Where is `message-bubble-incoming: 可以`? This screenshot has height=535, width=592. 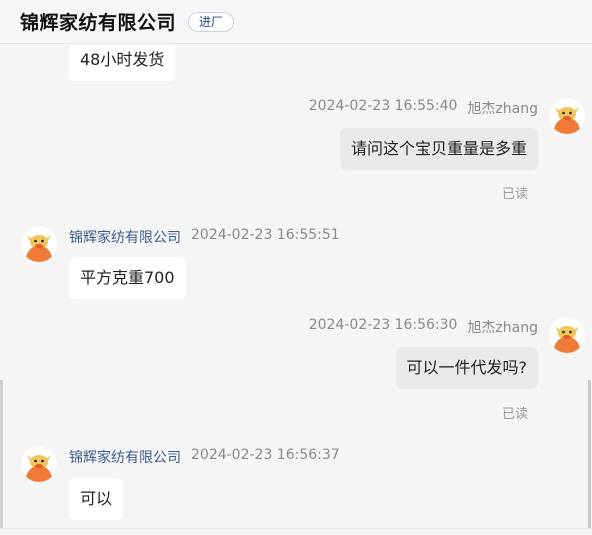
message-bubble-incoming: 可以 is located at coordinates (96, 499).